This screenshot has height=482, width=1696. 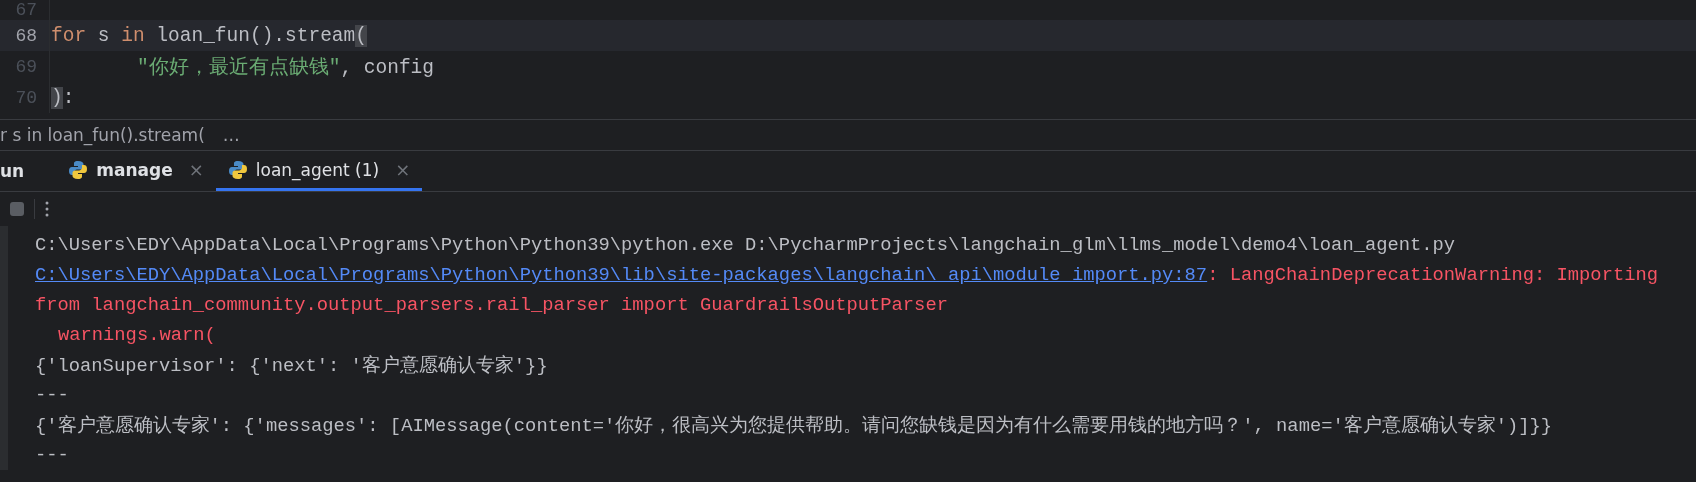 I want to click on code-line: "你好，最近有点缺钱", config, so click(x=285, y=67).